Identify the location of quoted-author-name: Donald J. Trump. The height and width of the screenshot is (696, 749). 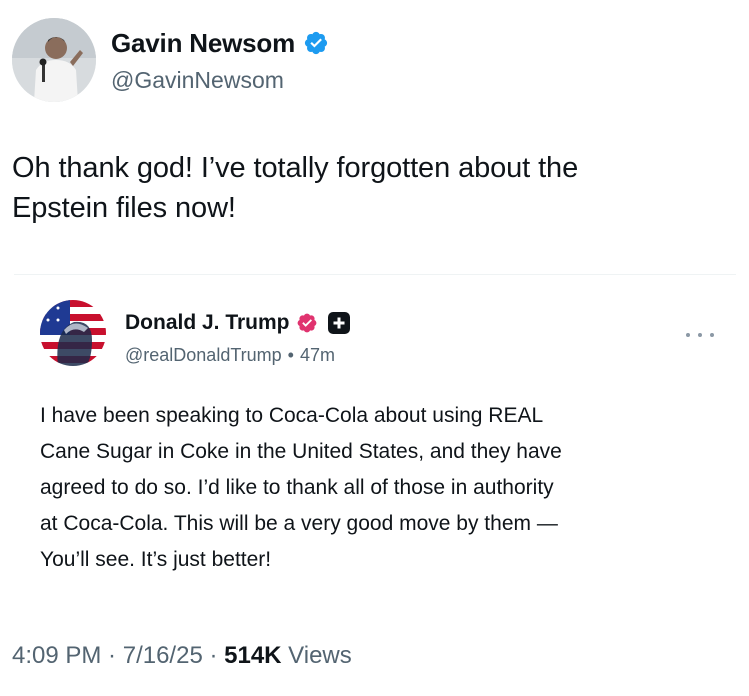
(207, 323).